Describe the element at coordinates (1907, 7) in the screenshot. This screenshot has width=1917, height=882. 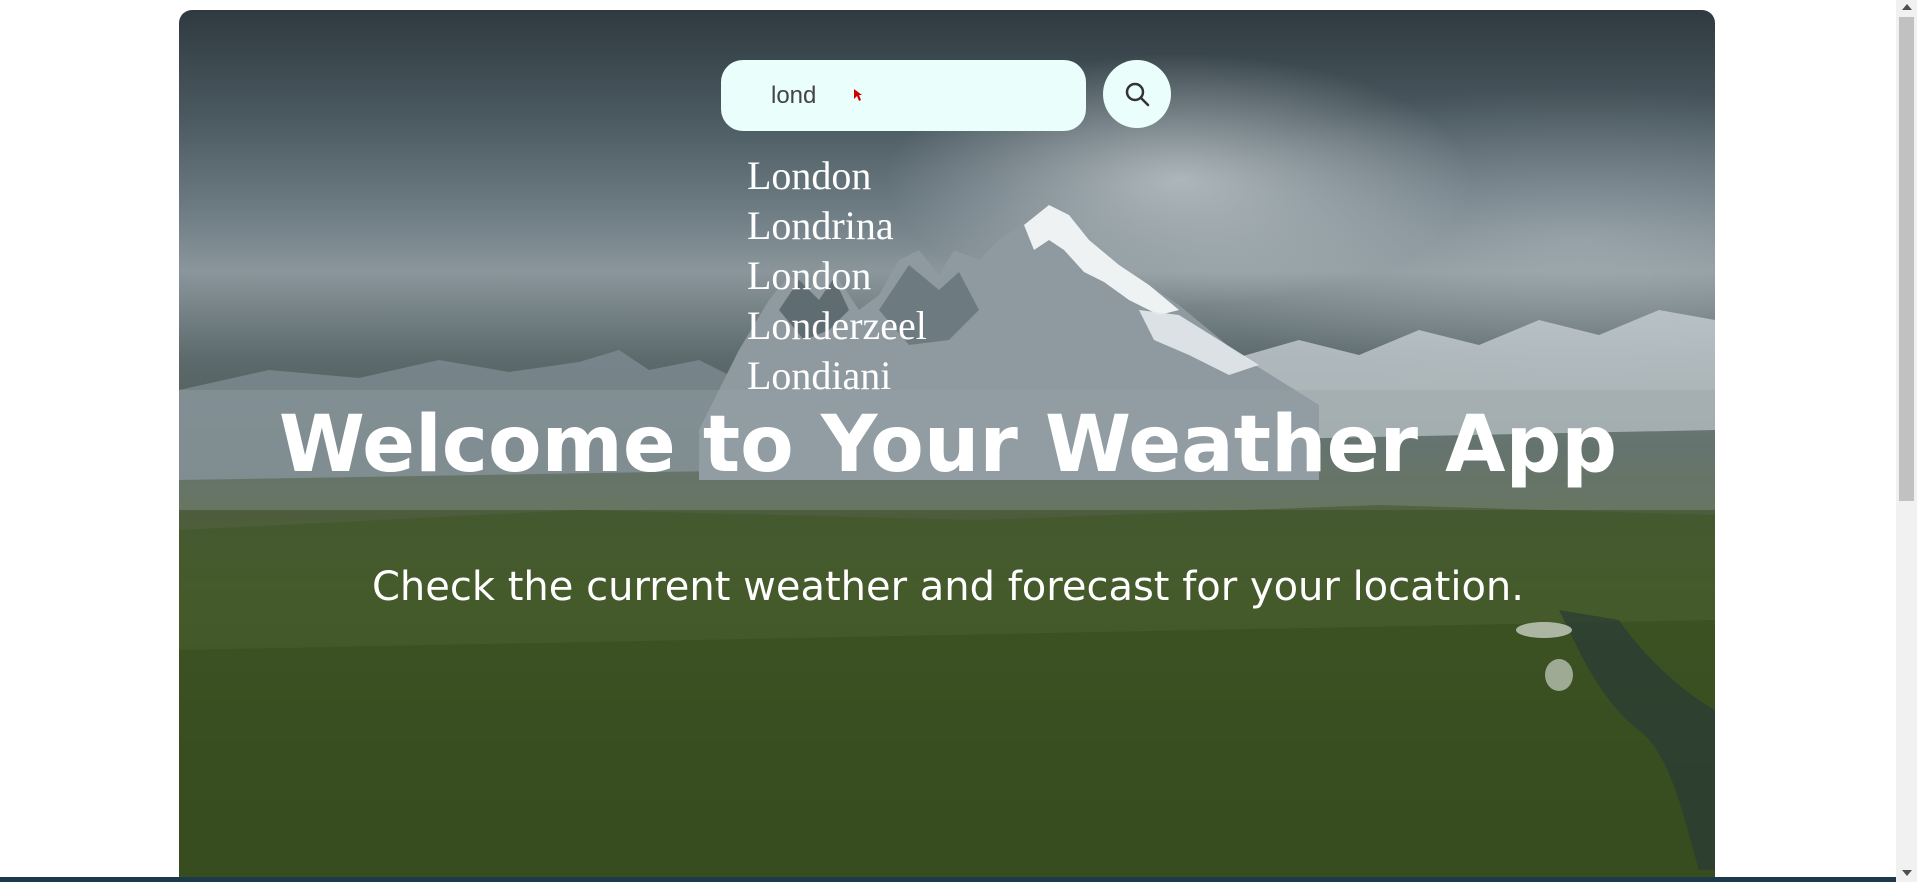
I see `scroll-up-arrow-icon` at that location.